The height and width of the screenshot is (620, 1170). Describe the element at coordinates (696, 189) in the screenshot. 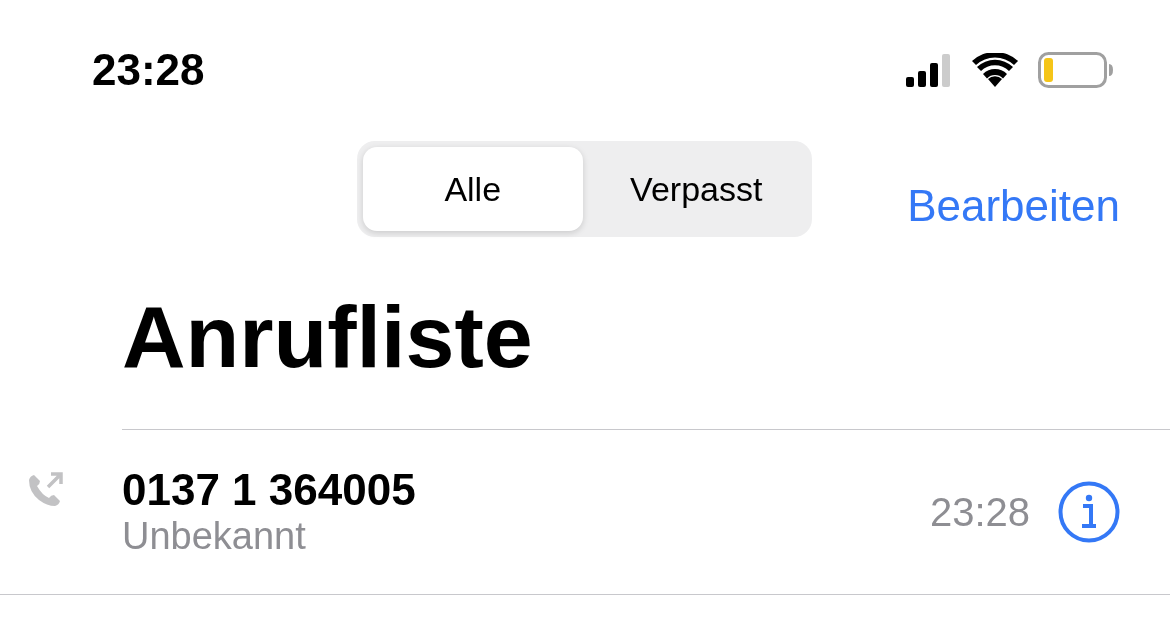

I see `filter-tab: Verpasst` at that location.